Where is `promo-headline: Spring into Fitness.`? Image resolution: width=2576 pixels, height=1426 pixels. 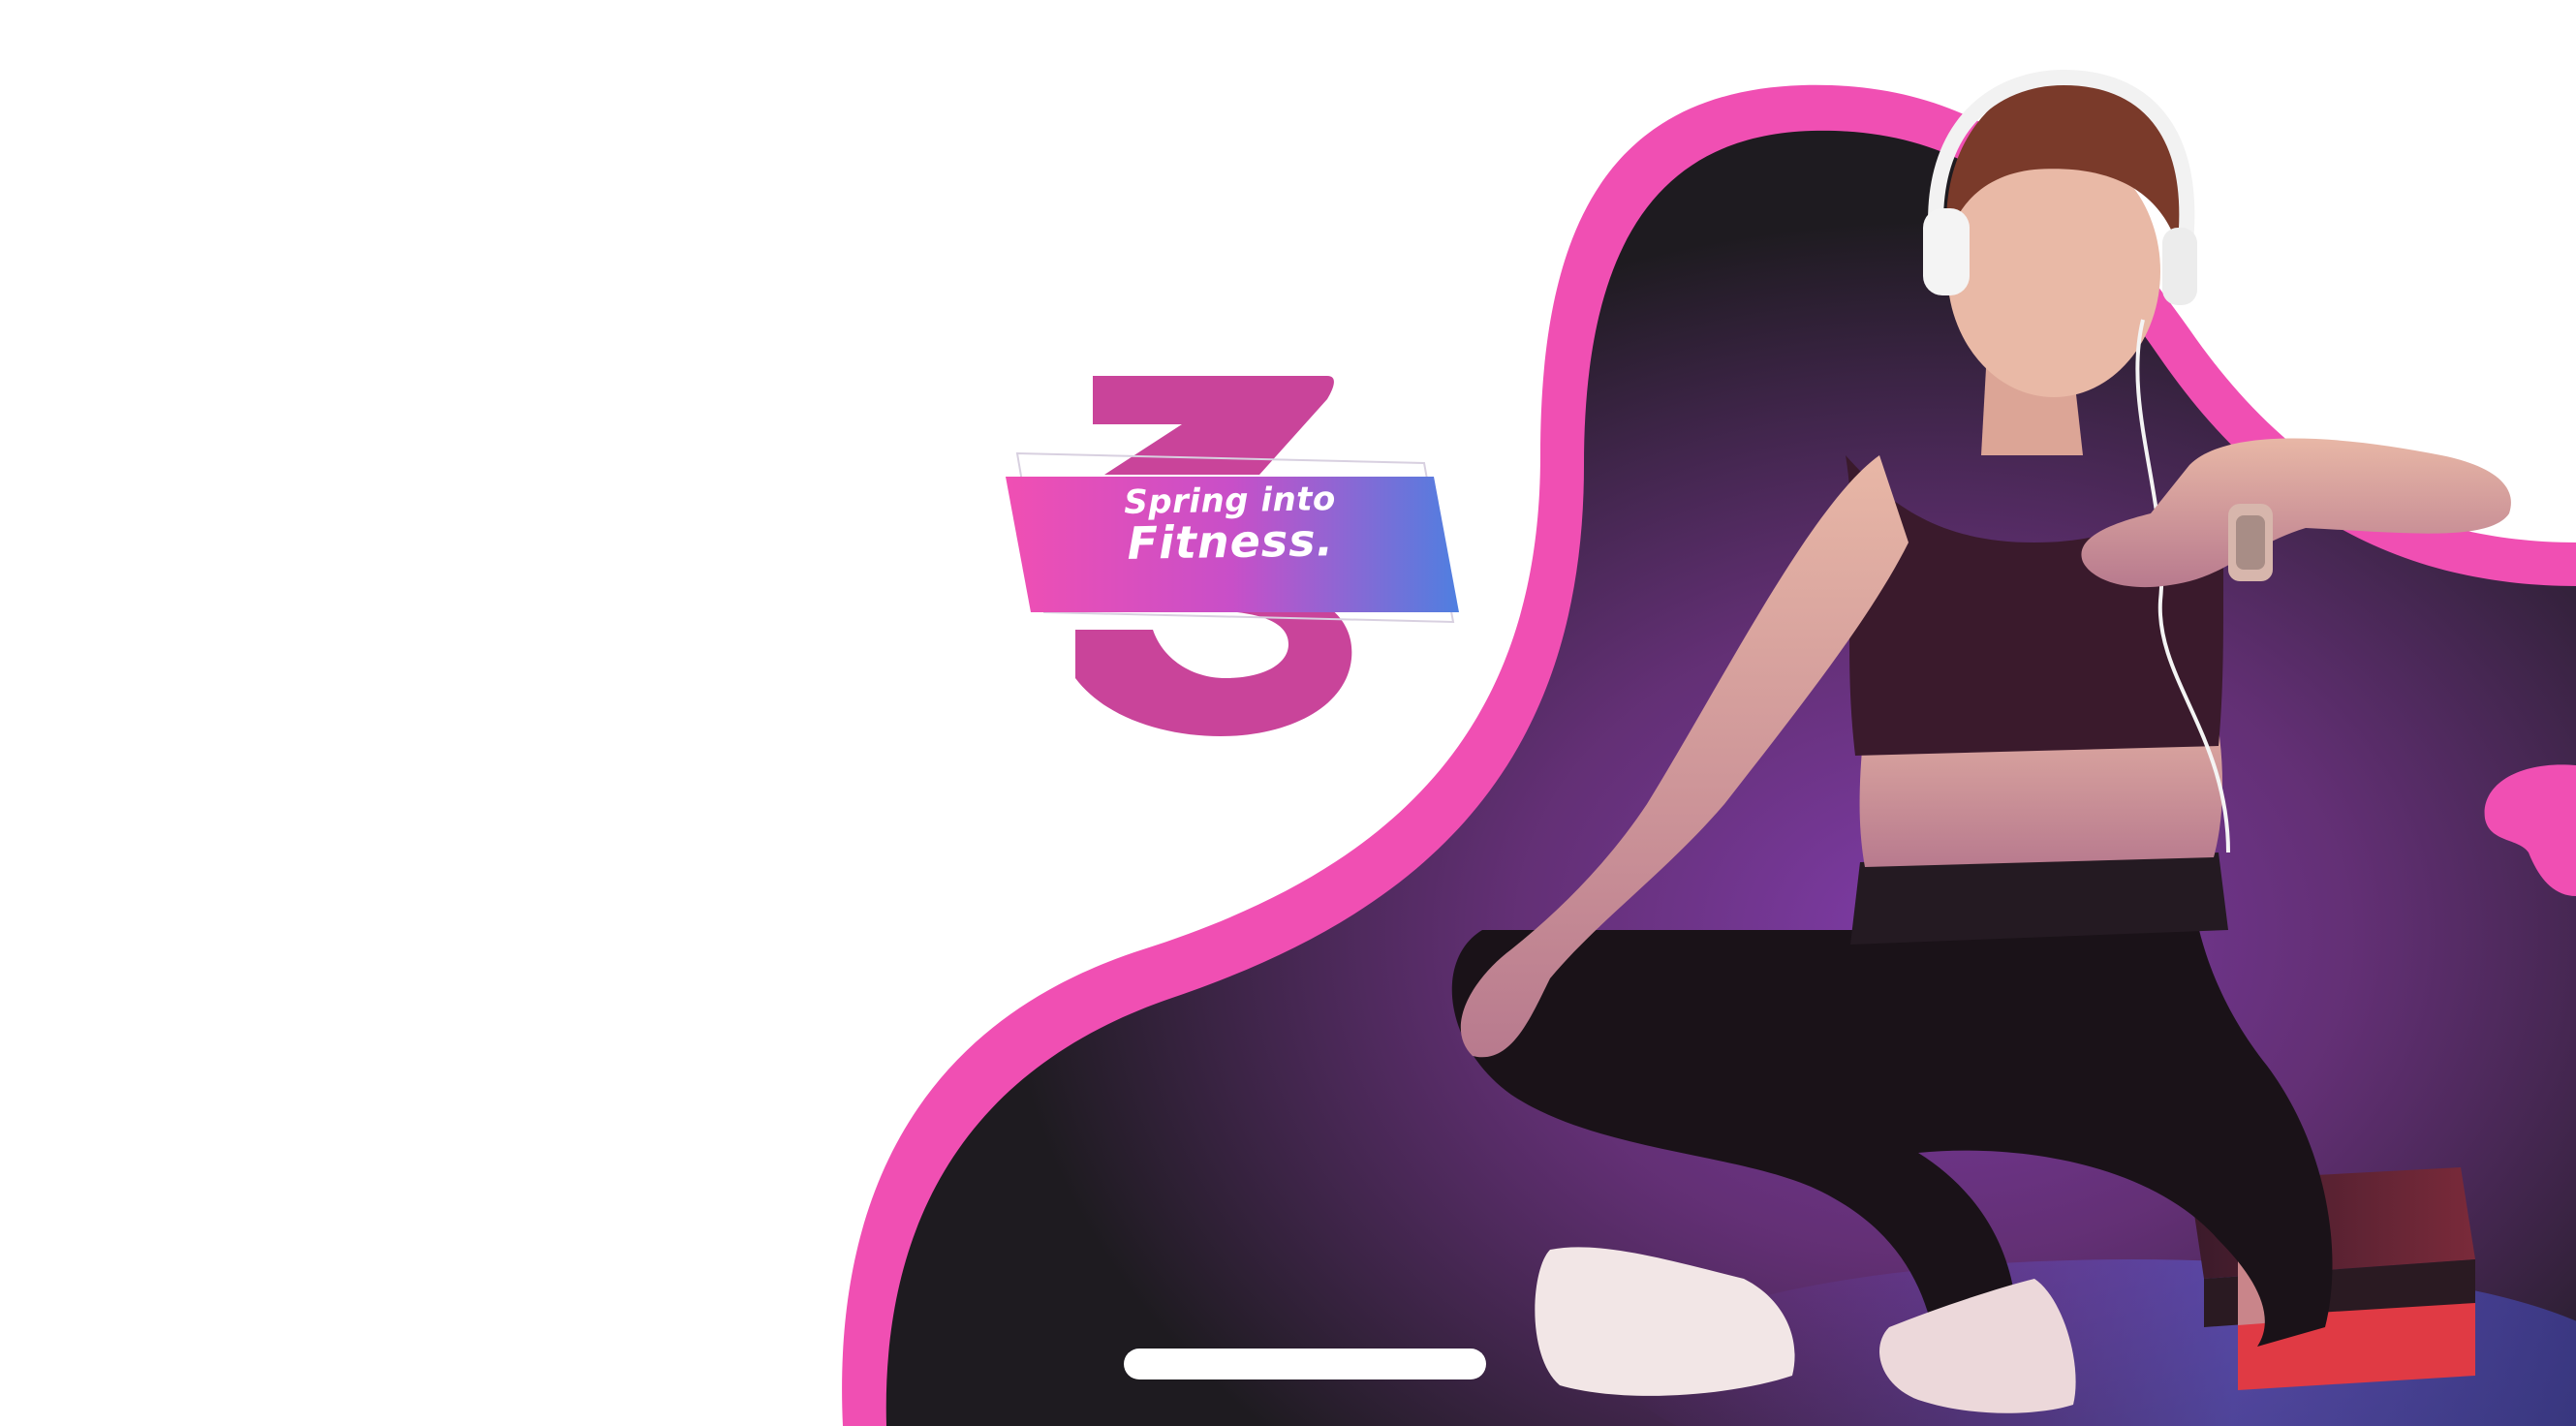 promo-headline: Spring into Fitness. is located at coordinates (1230, 525).